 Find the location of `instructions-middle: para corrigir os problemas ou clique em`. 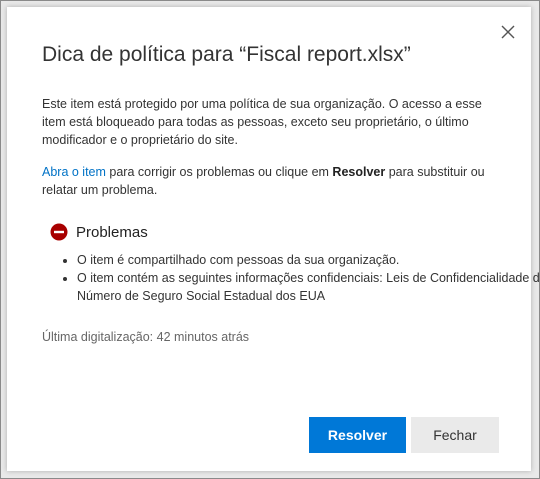

instructions-middle: para corrigir os problemas ou clique em is located at coordinates (219, 172).